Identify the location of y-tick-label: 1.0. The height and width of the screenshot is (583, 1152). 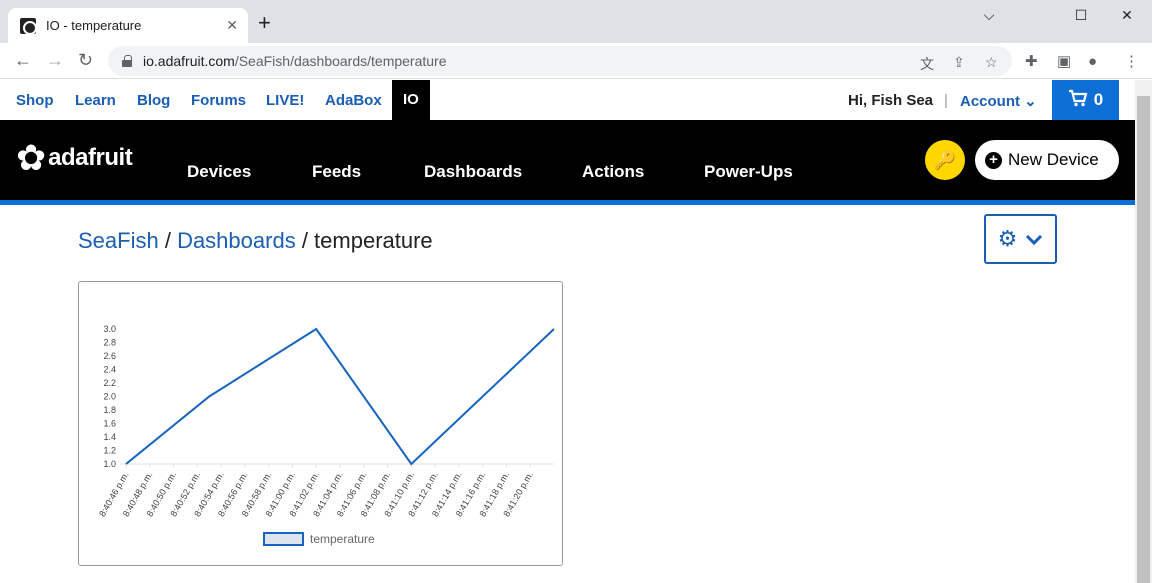
(109, 464).